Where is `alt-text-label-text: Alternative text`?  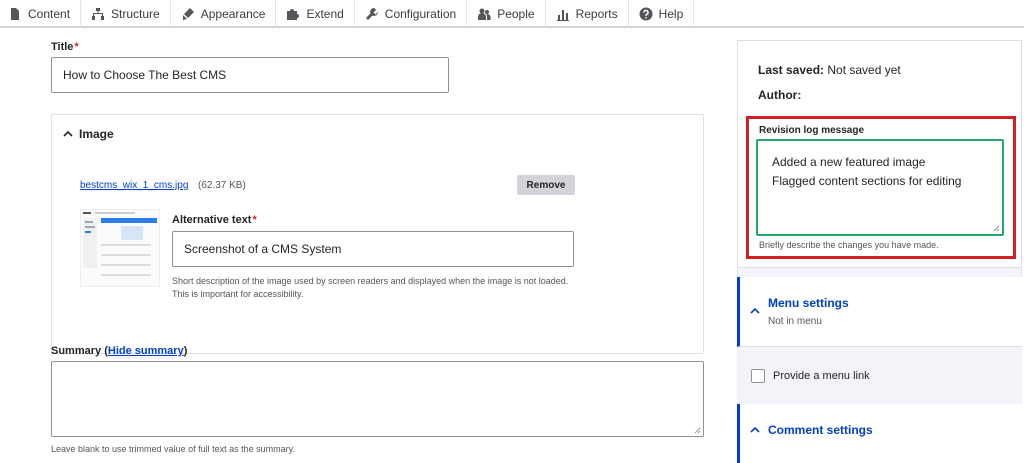 alt-text-label-text: Alternative text is located at coordinates (212, 220).